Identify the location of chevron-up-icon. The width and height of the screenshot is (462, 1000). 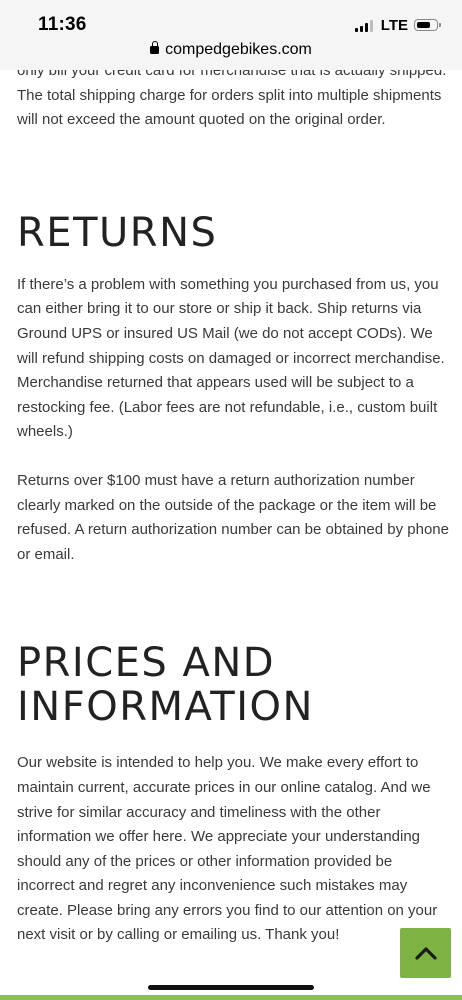
(425, 953).